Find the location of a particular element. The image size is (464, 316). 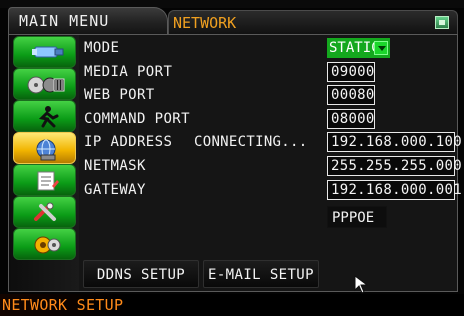

mode-row: MODE STATIC is located at coordinates (269, 48).